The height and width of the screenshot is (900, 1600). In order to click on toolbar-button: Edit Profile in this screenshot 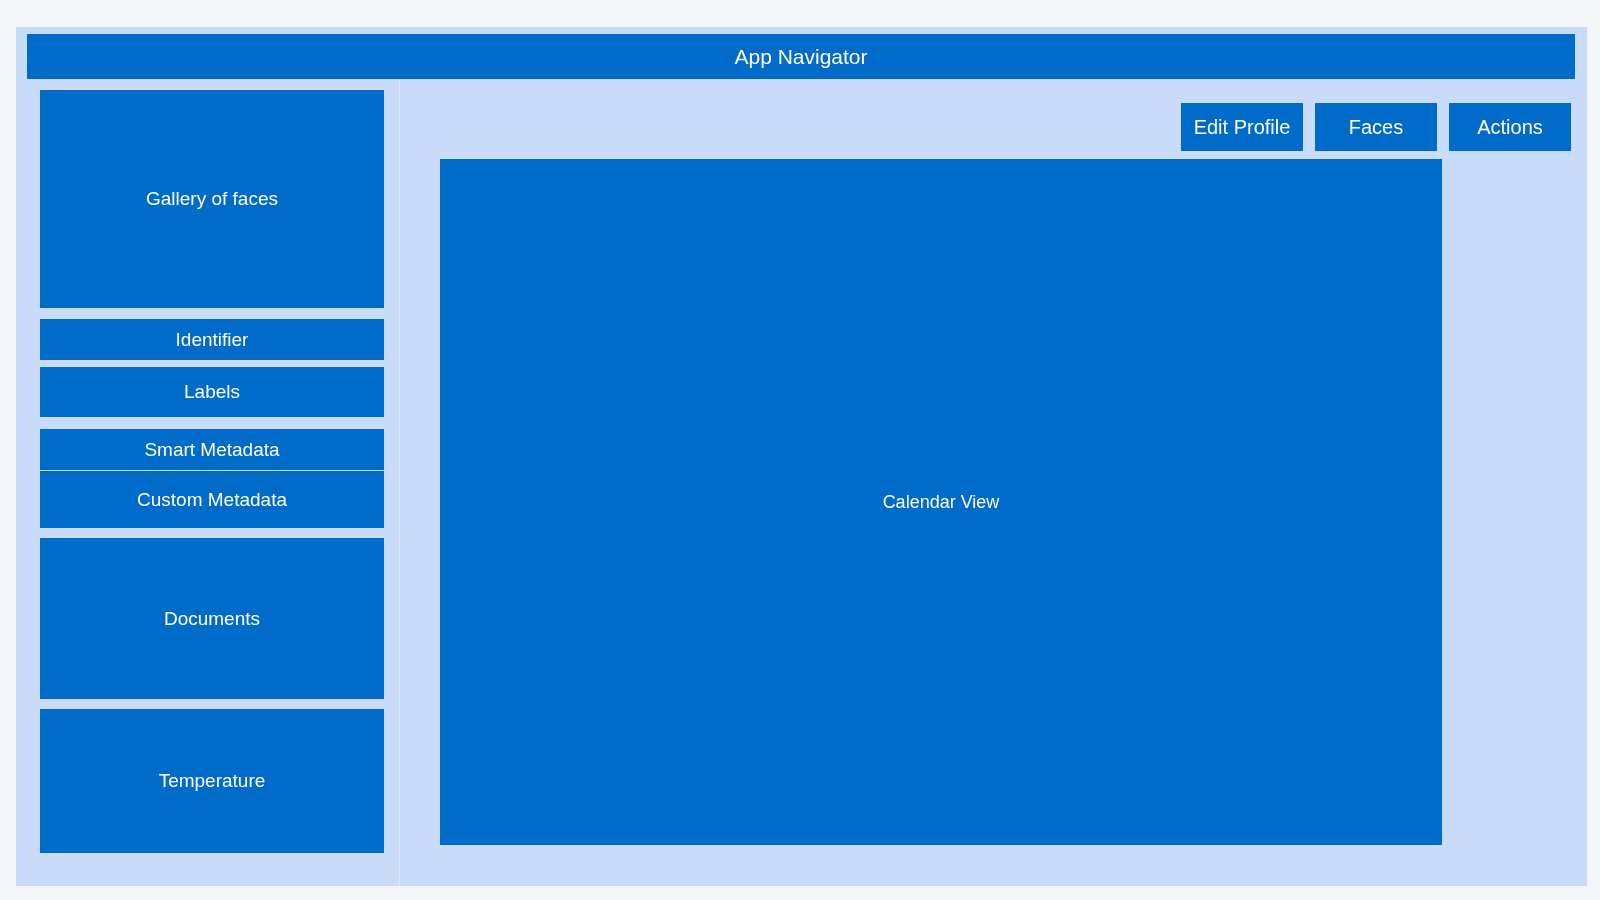, I will do `click(1242, 127)`.